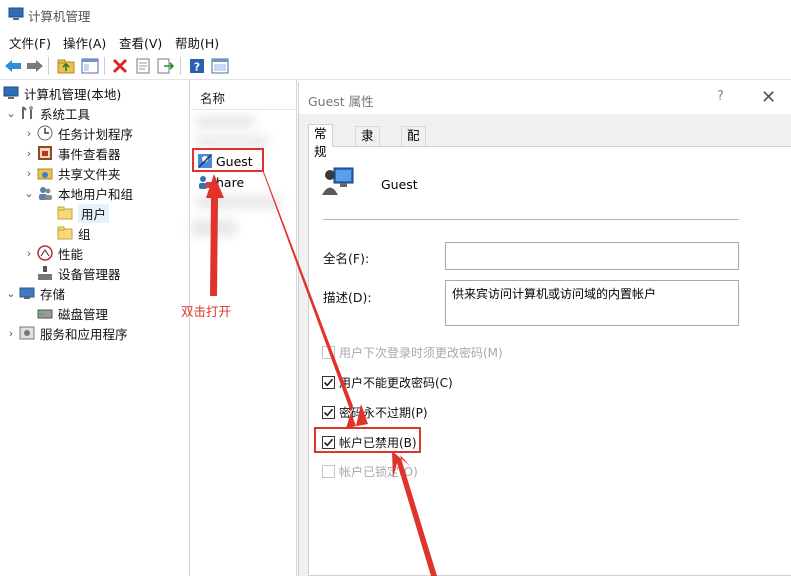 The height and width of the screenshot is (576, 791). What do you see at coordinates (220, 182) in the screenshot?
I see `list-item-share: hare` at bounding box center [220, 182].